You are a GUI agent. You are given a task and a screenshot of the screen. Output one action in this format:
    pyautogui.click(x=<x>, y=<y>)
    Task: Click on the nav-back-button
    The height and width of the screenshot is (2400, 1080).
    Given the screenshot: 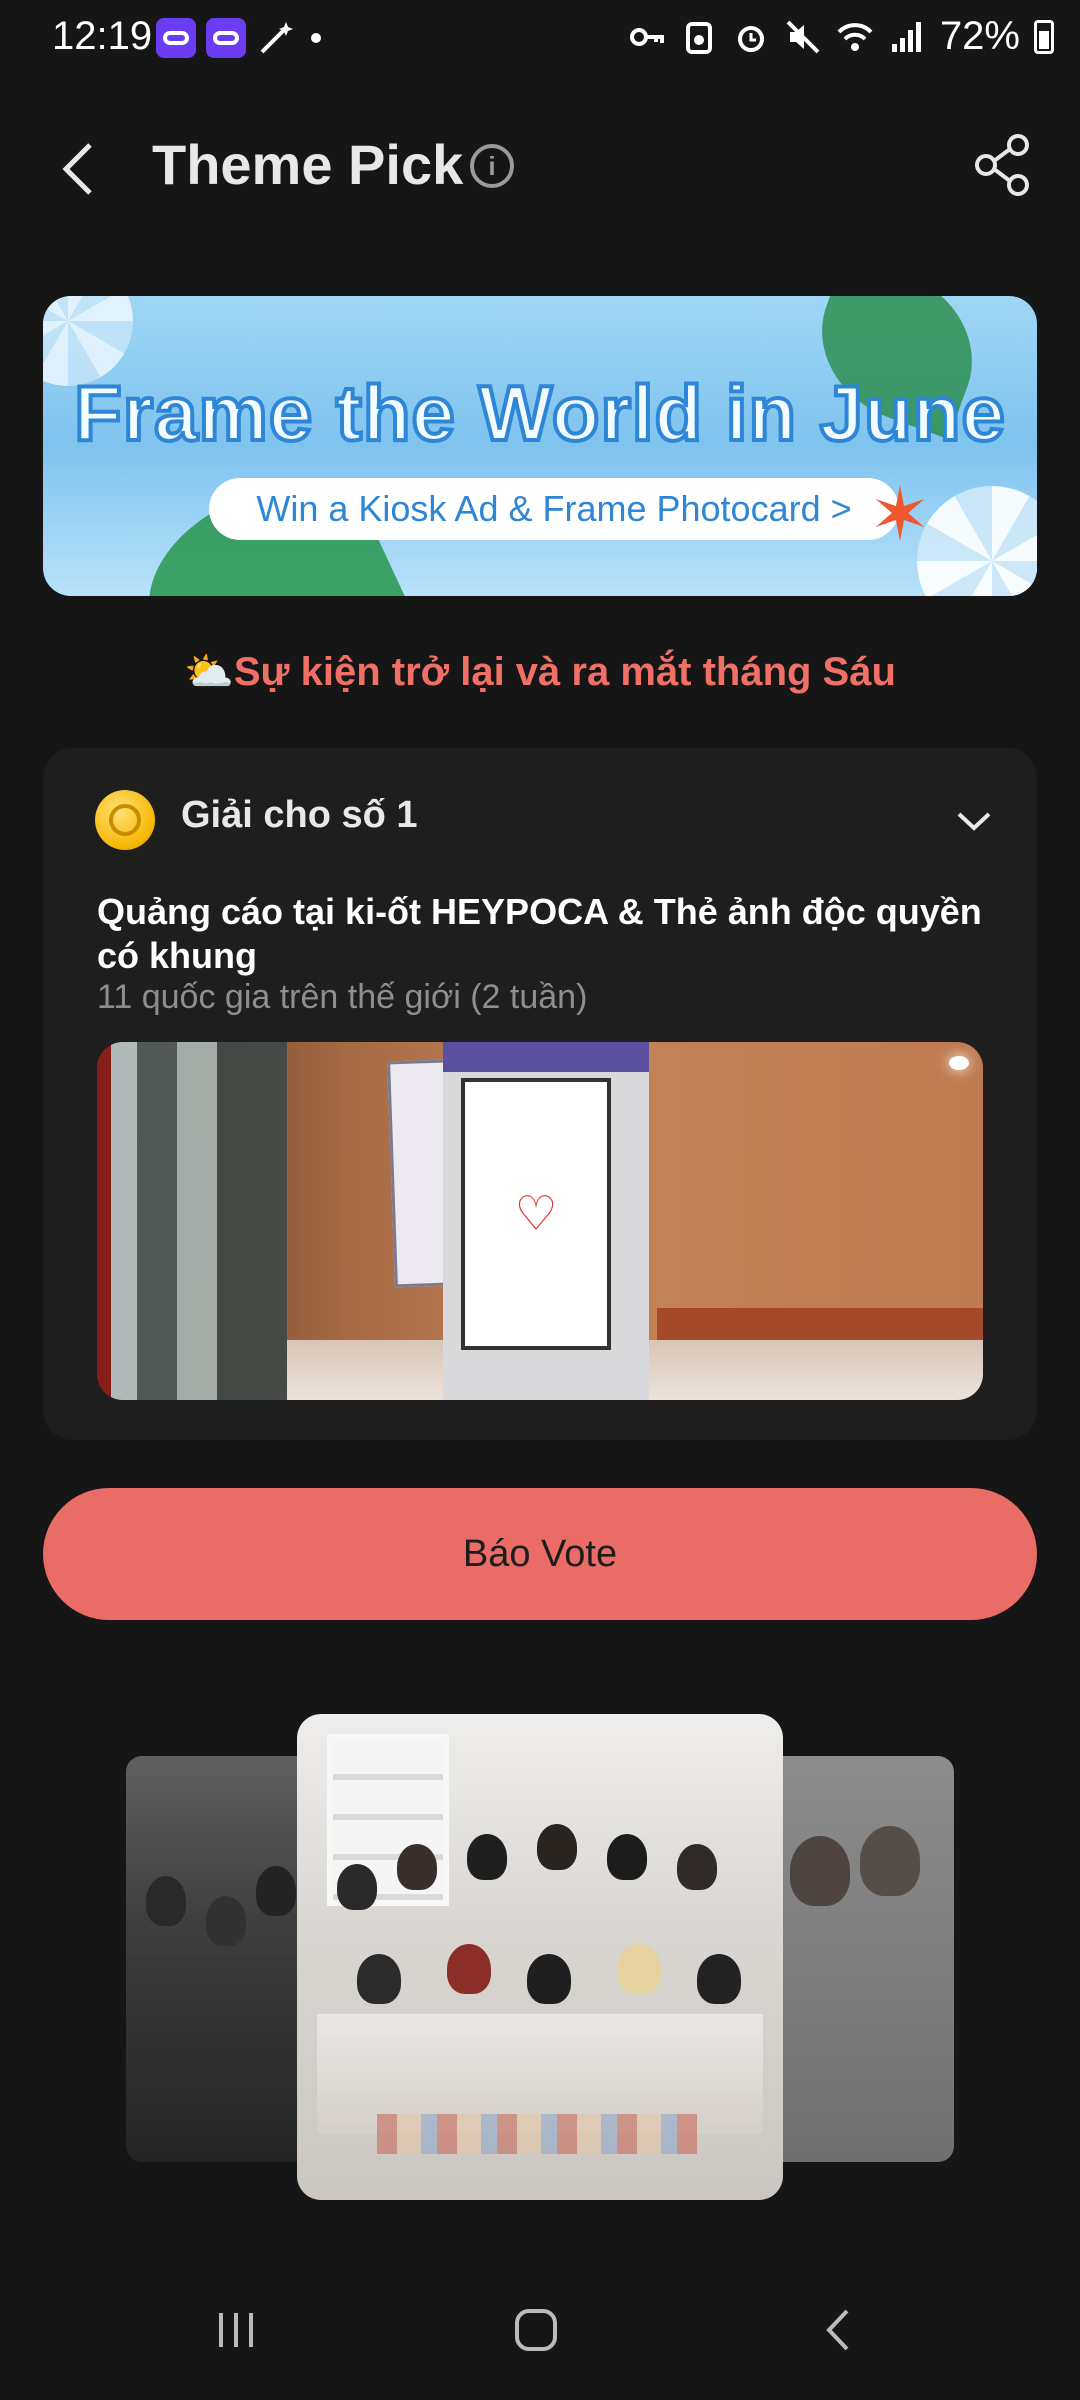 What is the action you would take?
    pyautogui.click(x=840, y=2330)
    